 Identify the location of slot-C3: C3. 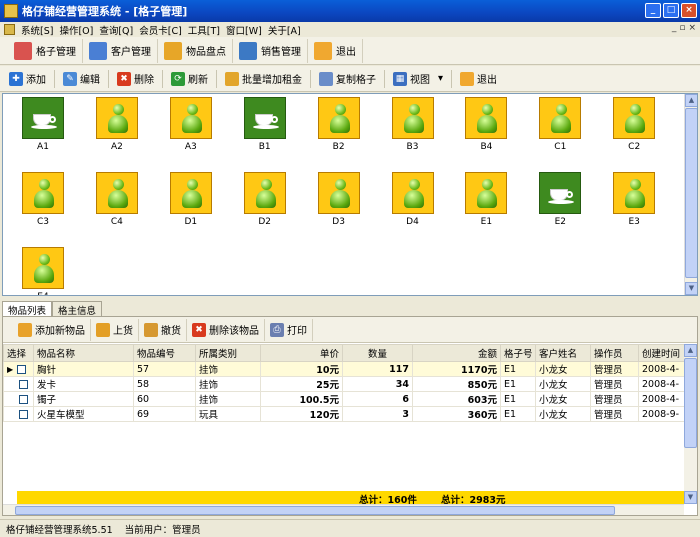
(43, 203).